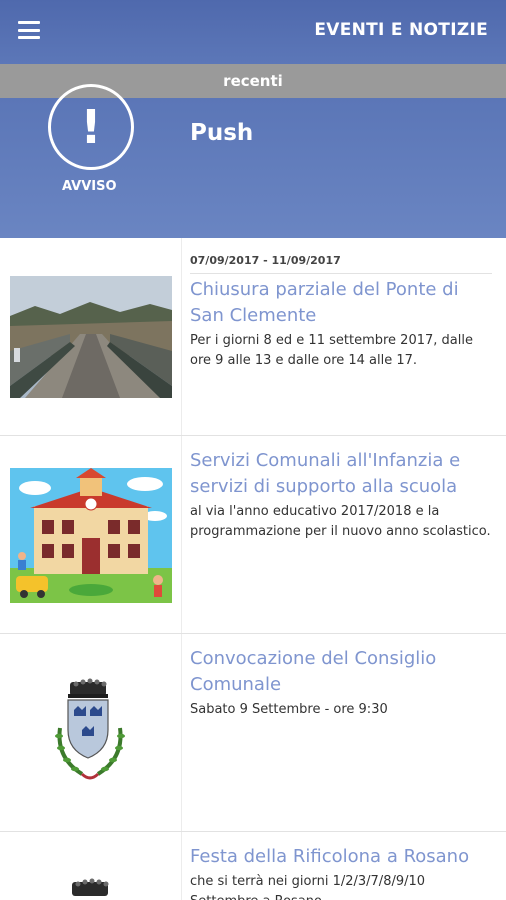 The image size is (506, 900). I want to click on school-illustration, so click(91, 535).